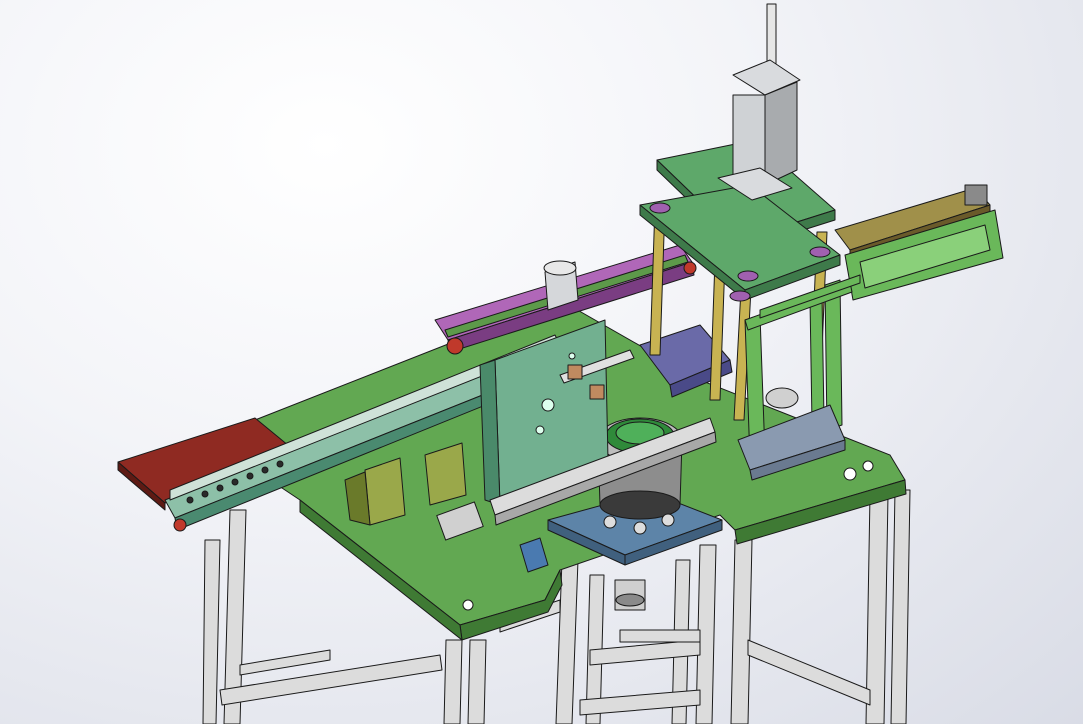  What do you see at coordinates (771, 37) in the screenshot?
I see `cylinder-rod` at bounding box center [771, 37].